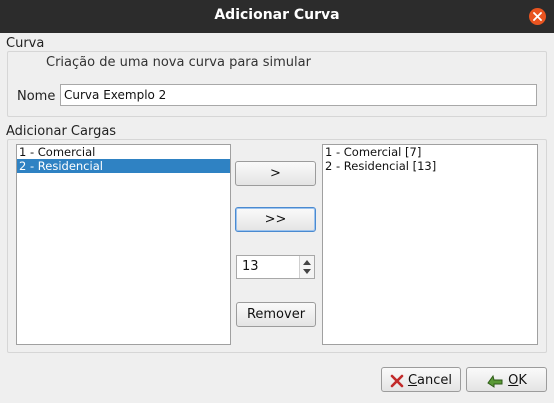  I want to click on close-icon, so click(537, 16).